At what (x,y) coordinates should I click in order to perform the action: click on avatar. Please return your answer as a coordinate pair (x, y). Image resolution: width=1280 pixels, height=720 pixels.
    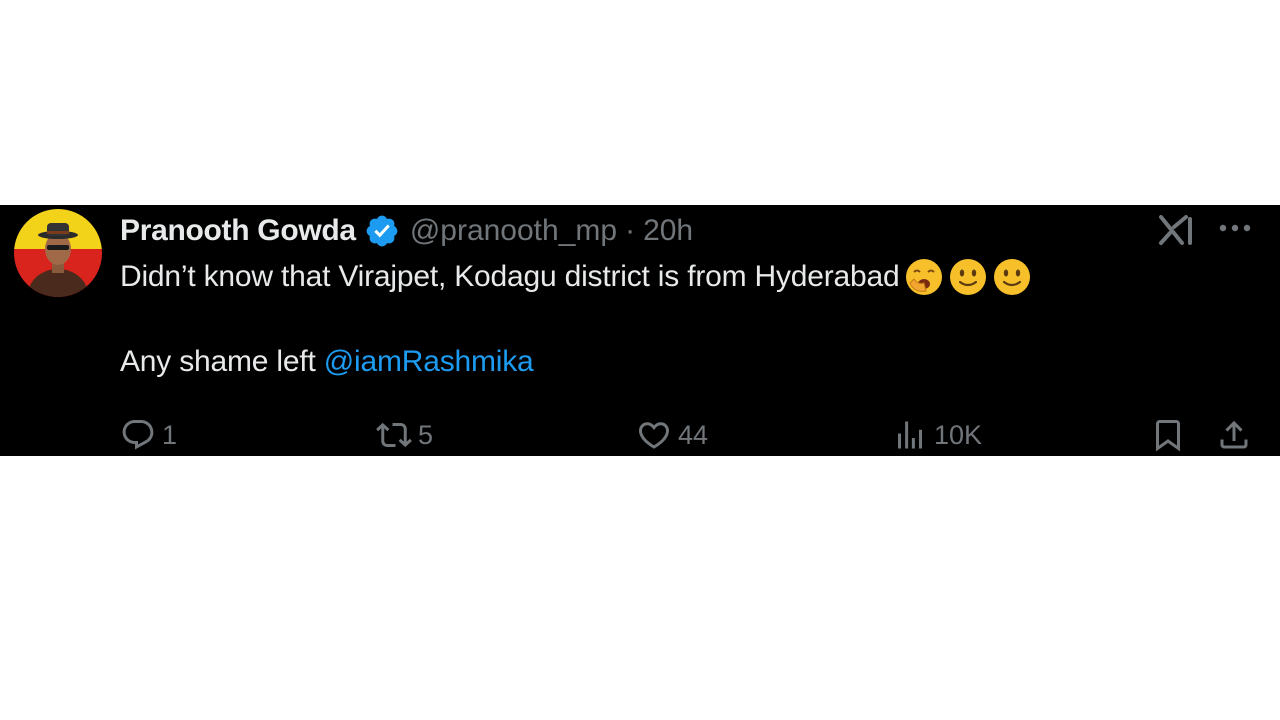
    Looking at the image, I should click on (58, 253).